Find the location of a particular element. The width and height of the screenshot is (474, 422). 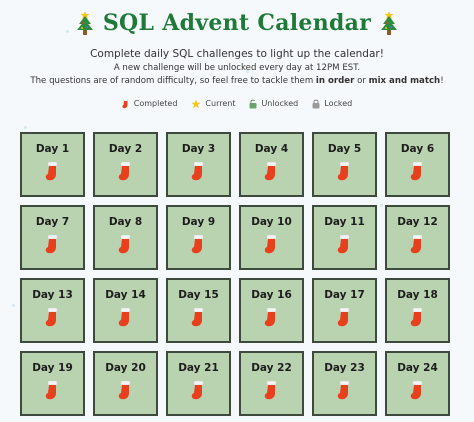

day-label: Day 15 is located at coordinates (198, 295).